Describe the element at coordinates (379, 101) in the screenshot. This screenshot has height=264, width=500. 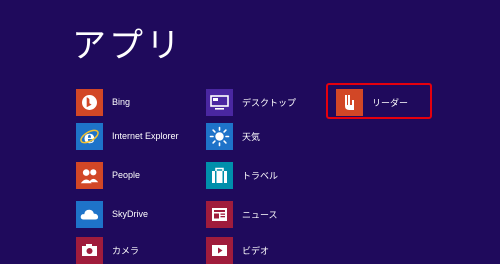
I see `highlight-box` at that location.